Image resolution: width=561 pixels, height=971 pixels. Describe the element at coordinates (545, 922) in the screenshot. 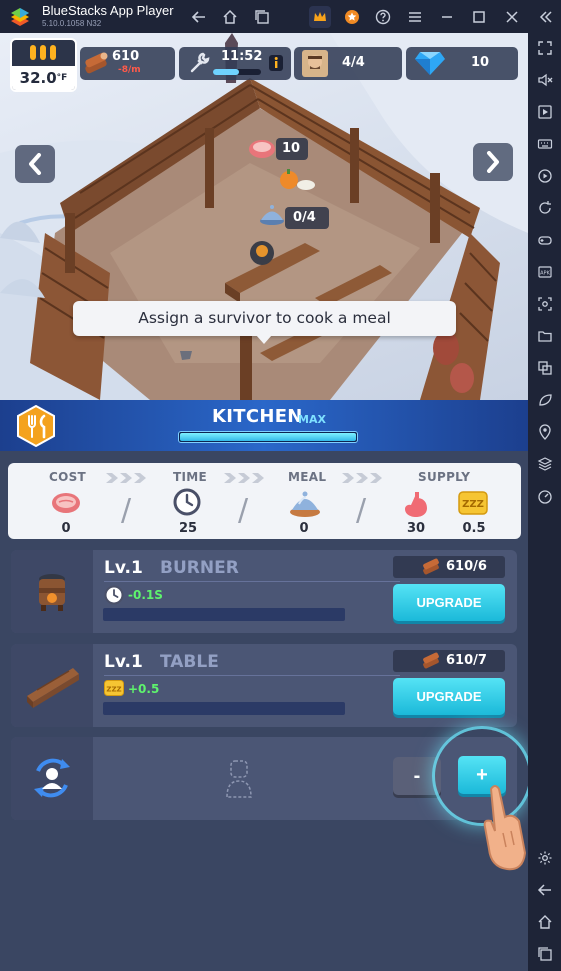

I see `android-home-button` at that location.